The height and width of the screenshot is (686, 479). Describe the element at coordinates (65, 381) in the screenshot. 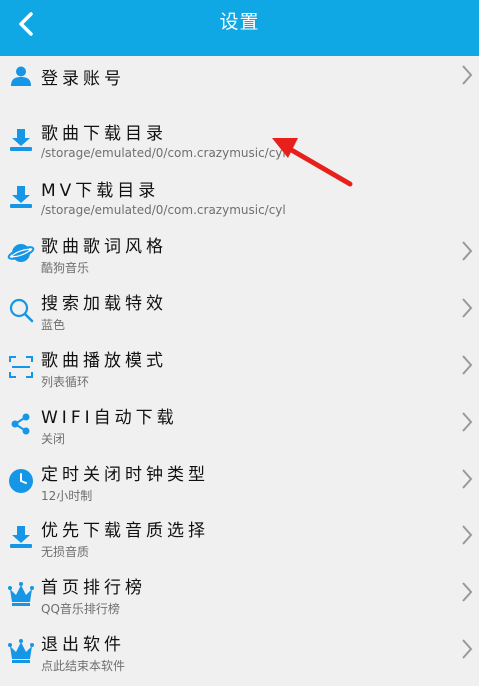

I see `setting-value: 列表循环` at that location.